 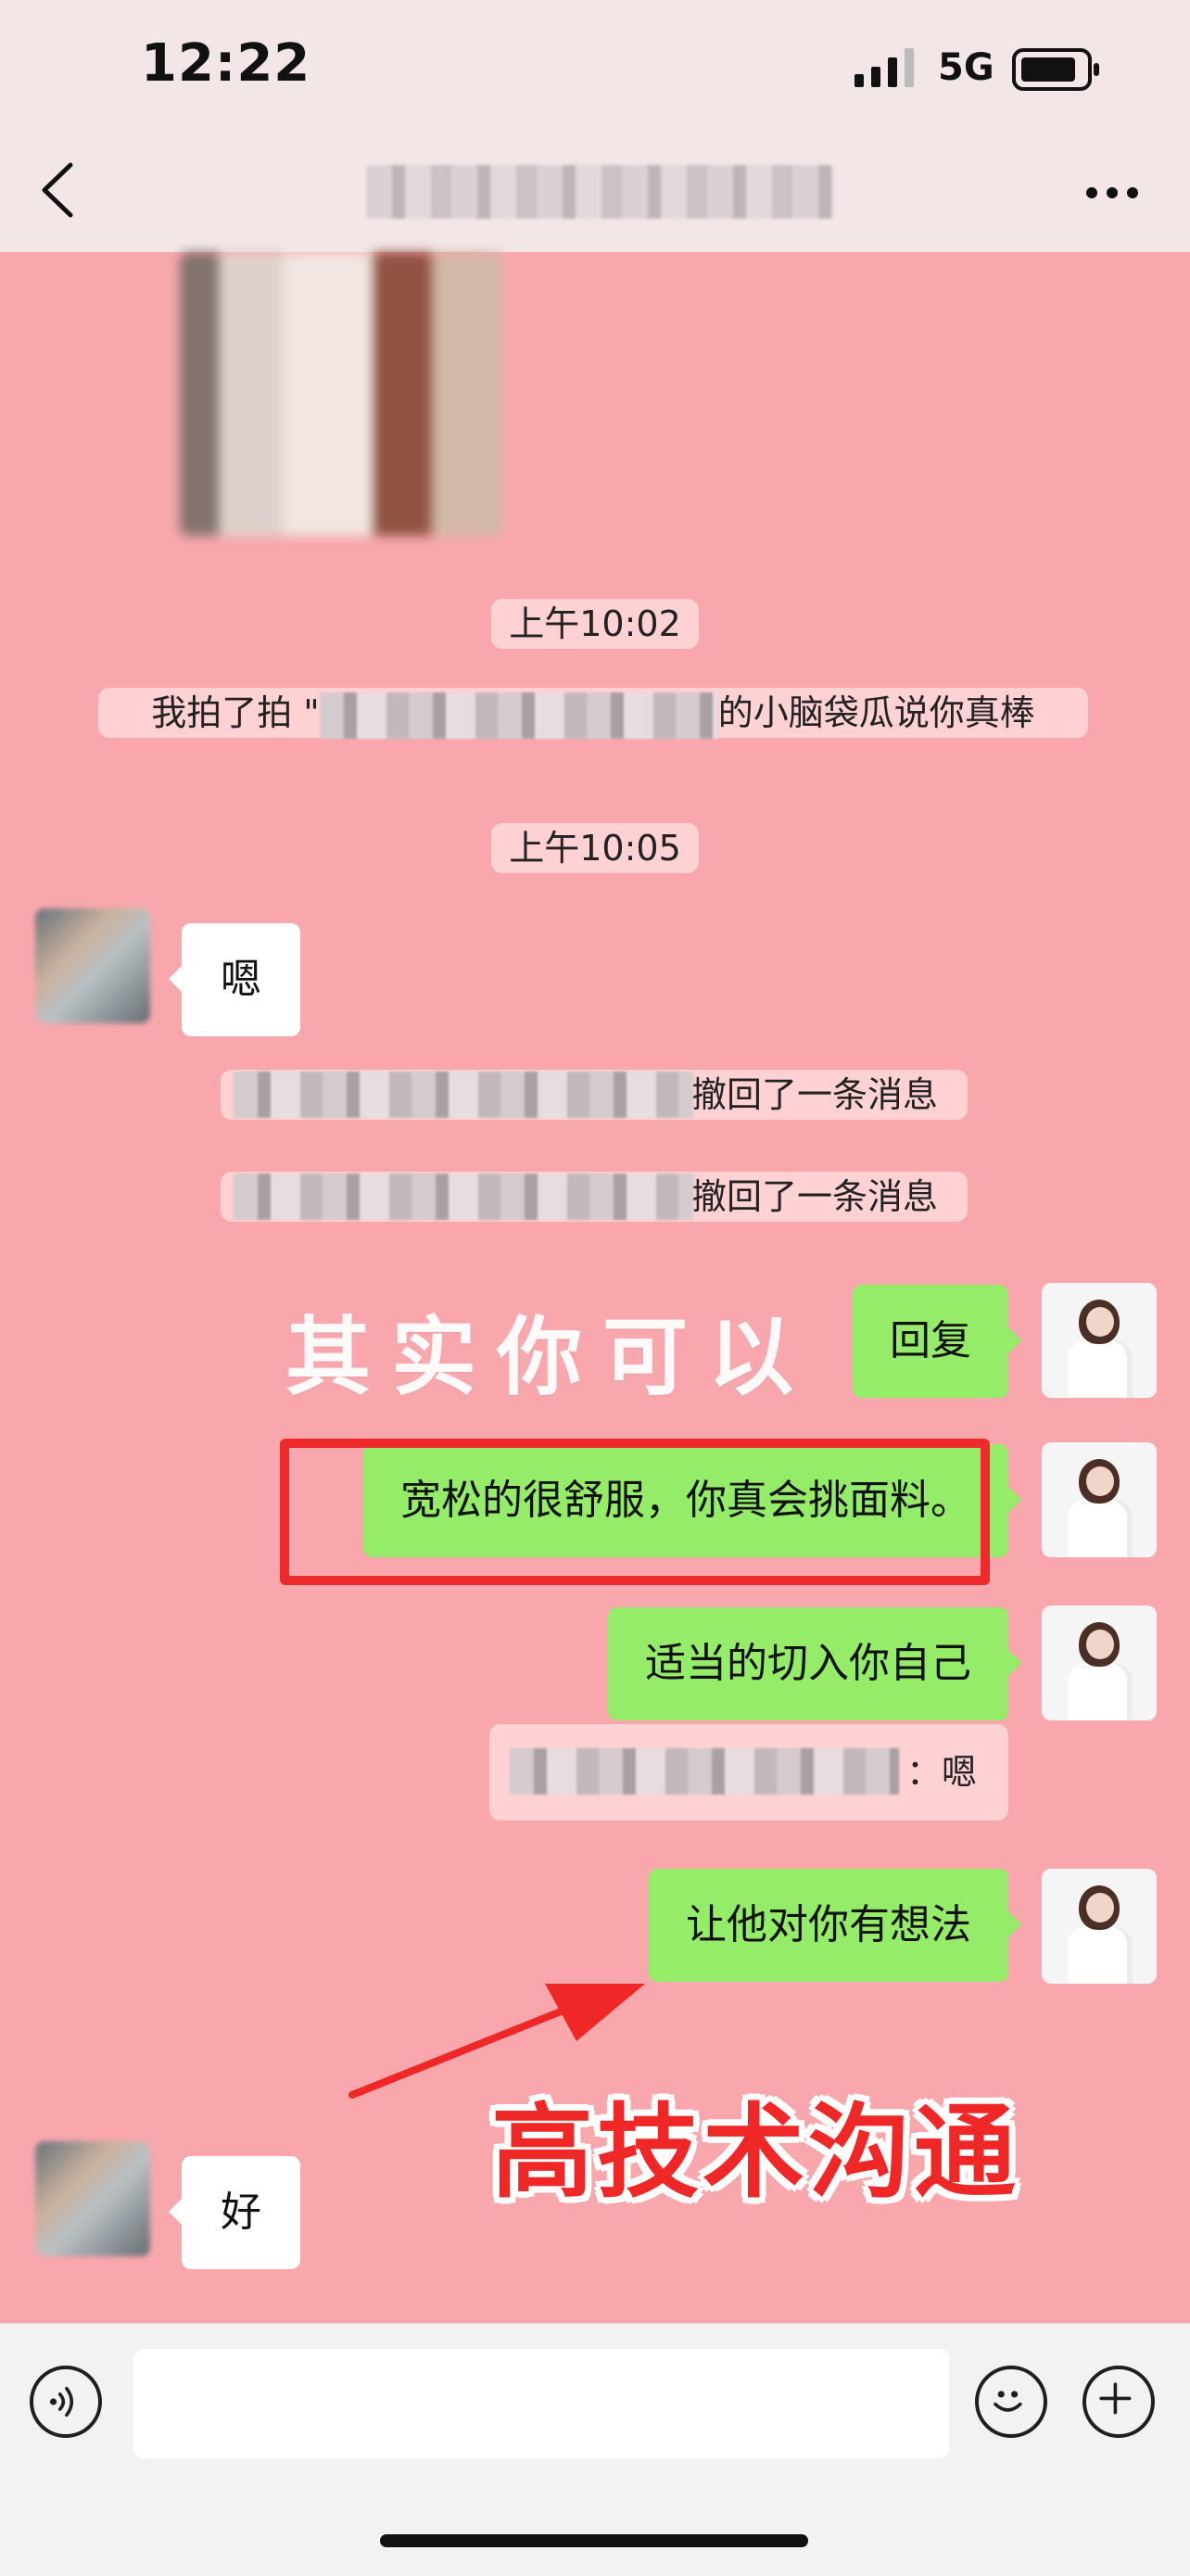 I want to click on sent-message: 让他对你有想法, so click(x=835, y=1926).